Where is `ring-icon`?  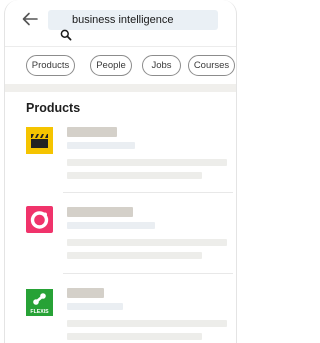 ring-icon is located at coordinates (39, 220).